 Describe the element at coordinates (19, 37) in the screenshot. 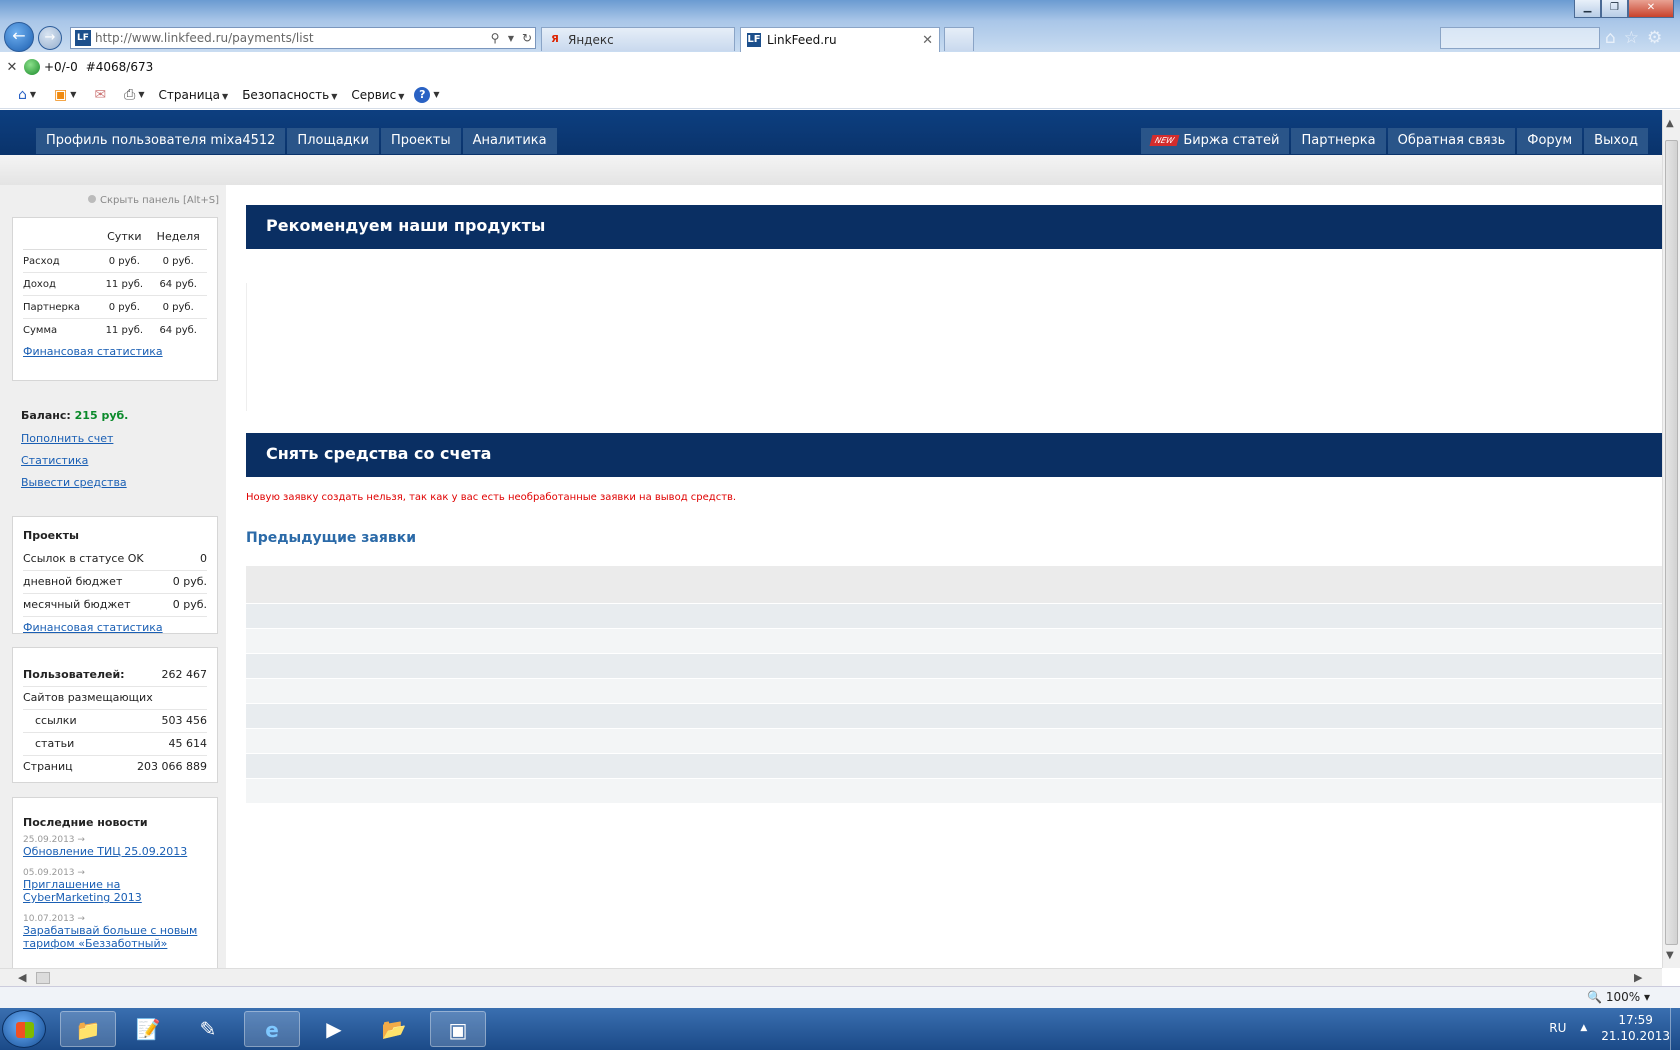

I see `back-button: ←` at that location.